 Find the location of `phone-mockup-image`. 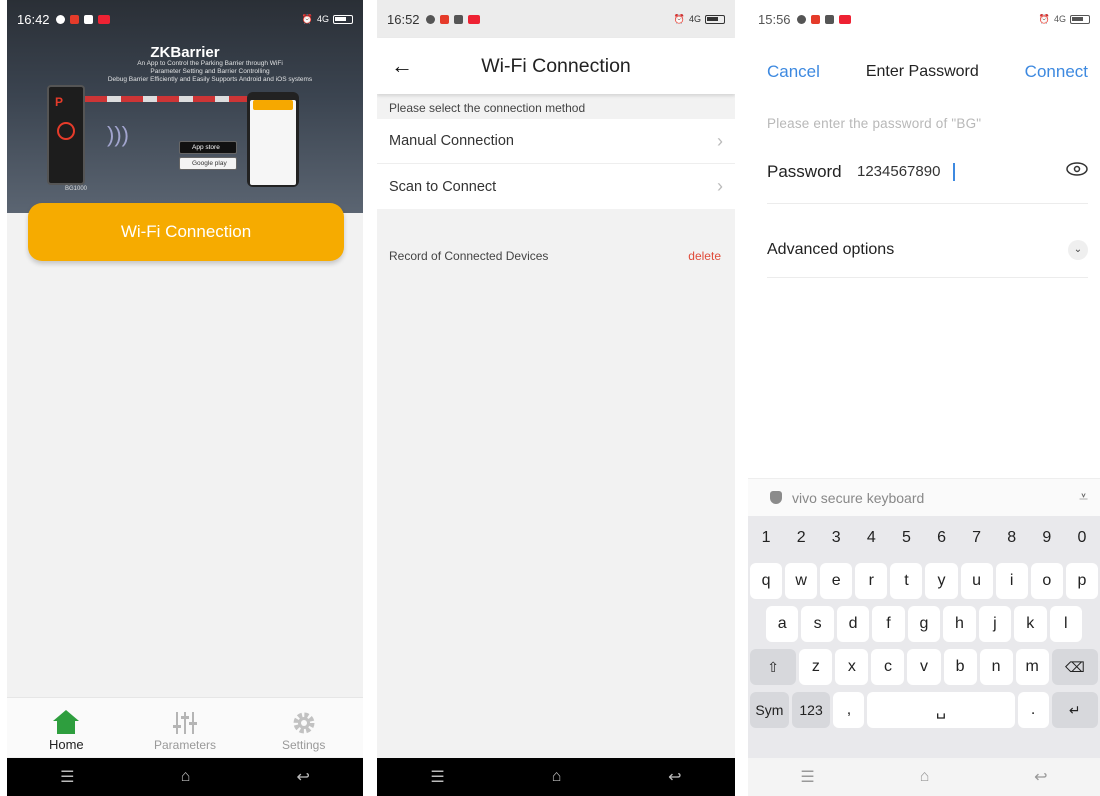

phone-mockup-image is located at coordinates (273, 139).